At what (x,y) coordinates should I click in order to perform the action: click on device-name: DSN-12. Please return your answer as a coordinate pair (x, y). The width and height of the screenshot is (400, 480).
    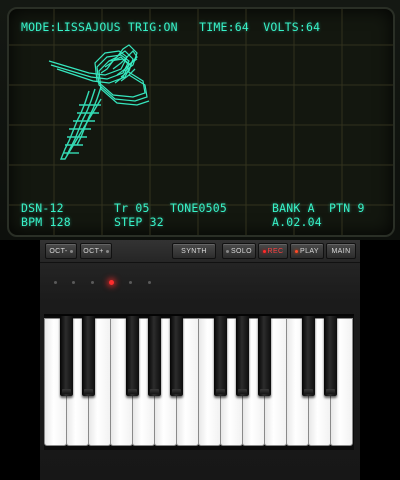
    Looking at the image, I should click on (42, 208).